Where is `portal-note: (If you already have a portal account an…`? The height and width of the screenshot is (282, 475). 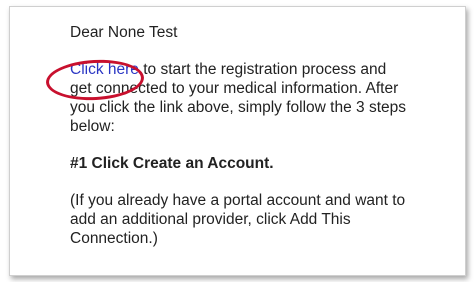 portal-note: (If you already have a portal account an… is located at coordinates (238, 219).